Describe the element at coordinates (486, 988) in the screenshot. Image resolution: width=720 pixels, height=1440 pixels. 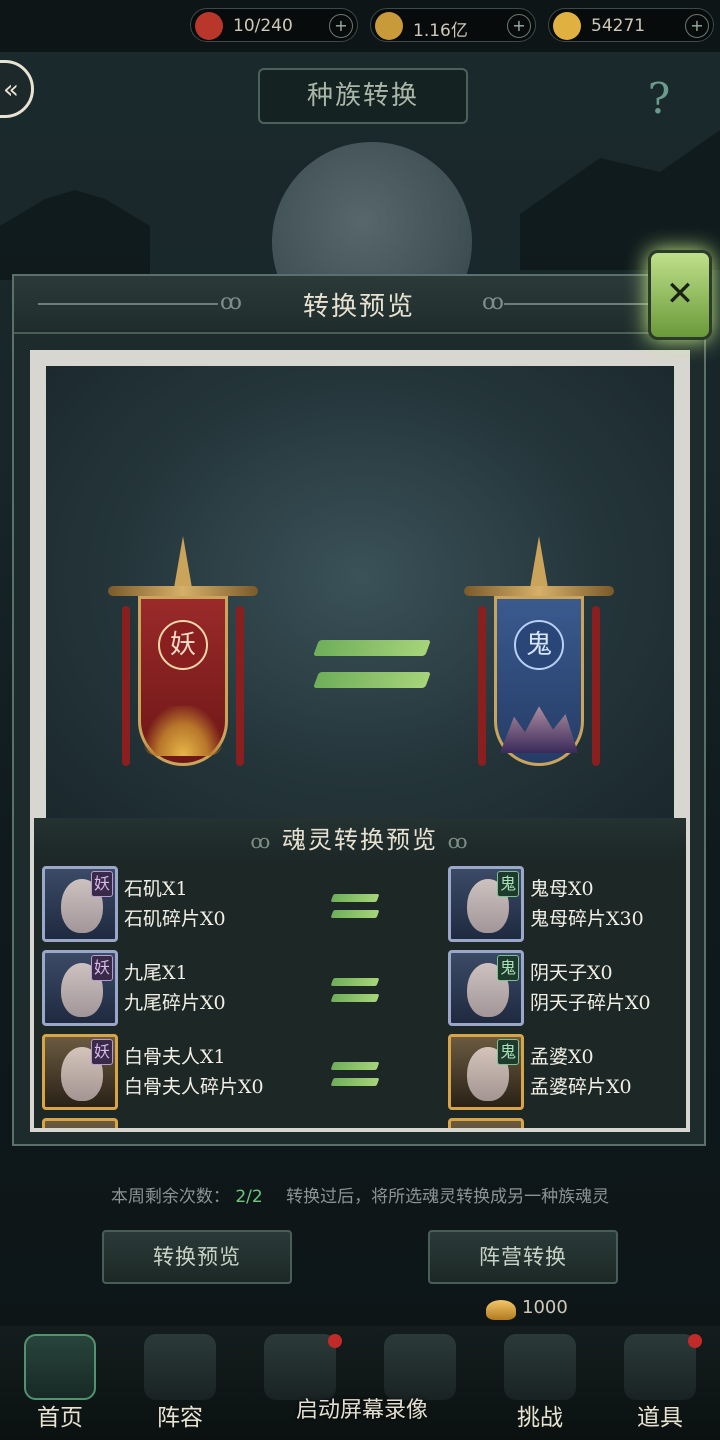
I see `avatar-yintianzi: 鬼` at that location.